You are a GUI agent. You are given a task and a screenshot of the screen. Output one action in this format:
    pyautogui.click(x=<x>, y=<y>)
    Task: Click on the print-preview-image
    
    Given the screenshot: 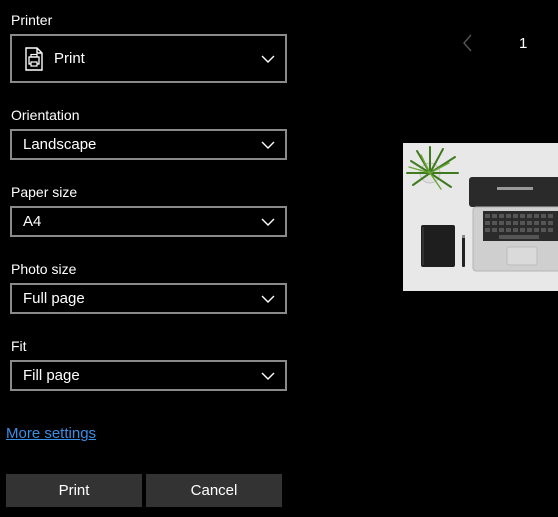 What is the action you would take?
    pyautogui.click(x=480, y=217)
    